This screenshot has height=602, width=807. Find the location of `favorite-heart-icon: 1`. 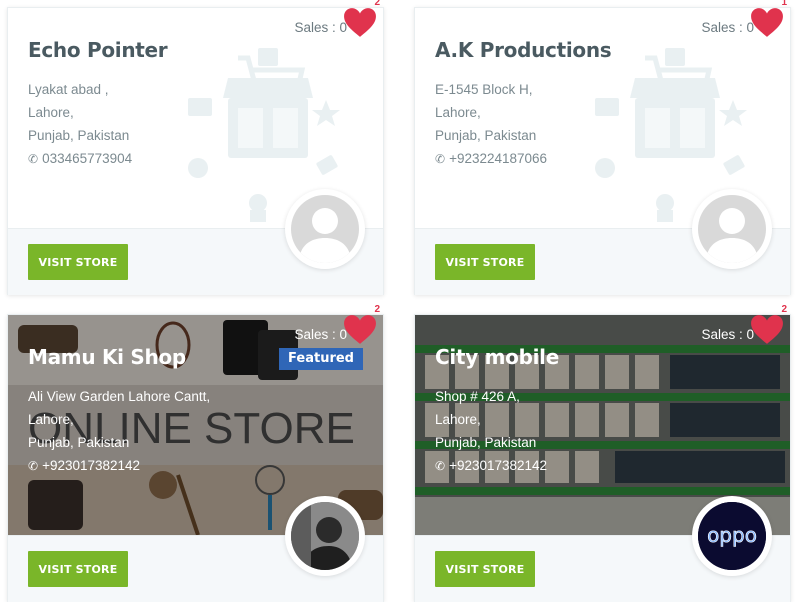

favorite-heart-icon: 1 is located at coordinates (768, 20).